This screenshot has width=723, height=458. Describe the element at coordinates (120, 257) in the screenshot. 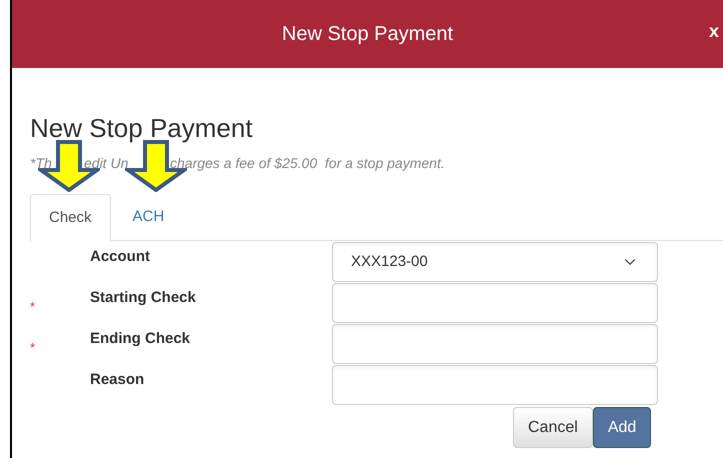

I see `field-label: Account` at that location.